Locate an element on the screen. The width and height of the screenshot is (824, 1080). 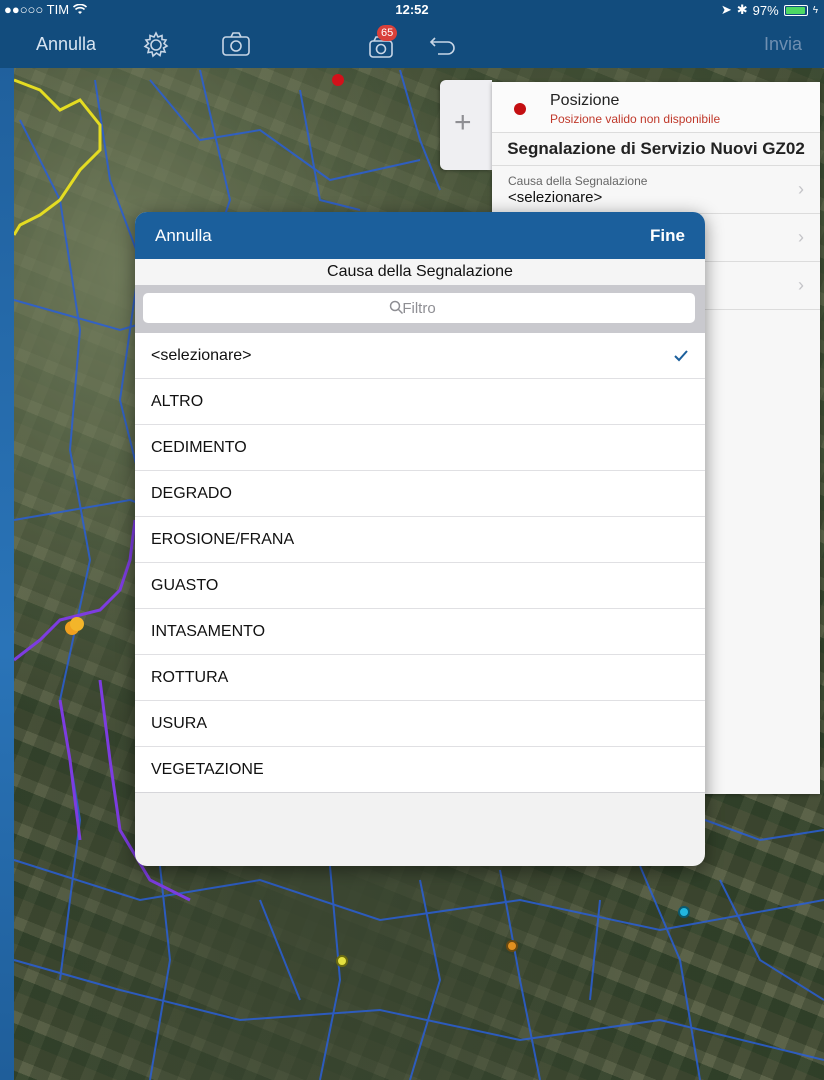
status-time: 12:52 is located at coordinates (412, 9).